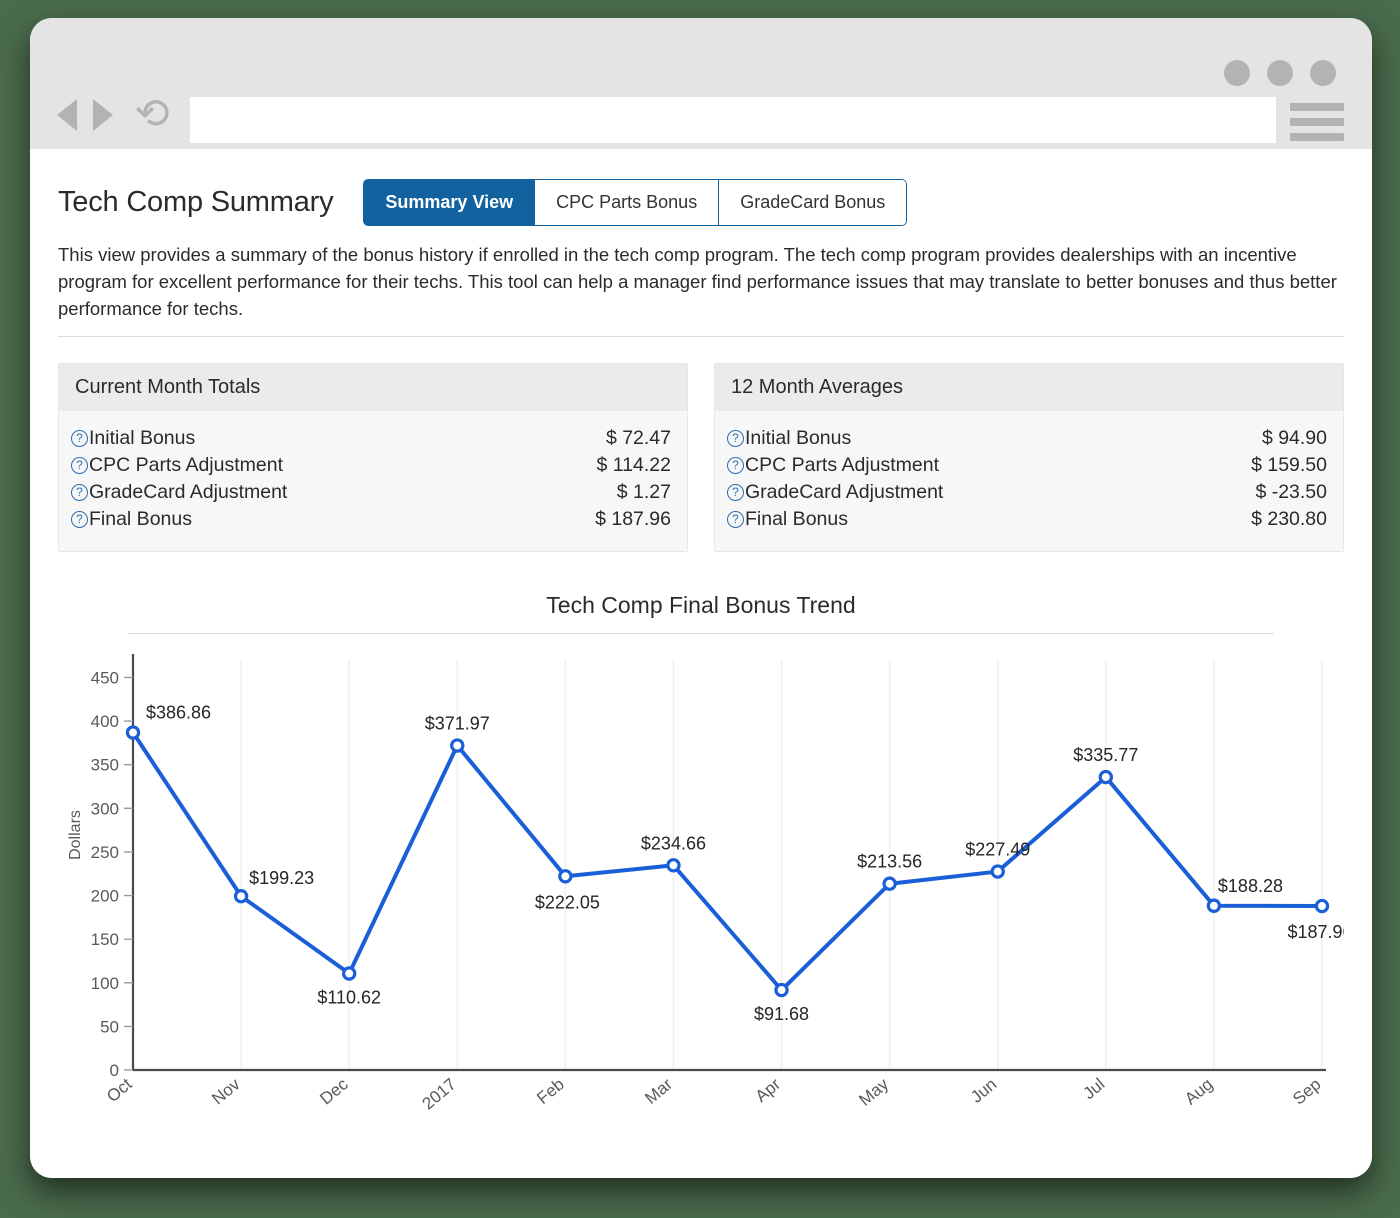  I want to click on y-axis-title: Dollars, so click(75, 835).